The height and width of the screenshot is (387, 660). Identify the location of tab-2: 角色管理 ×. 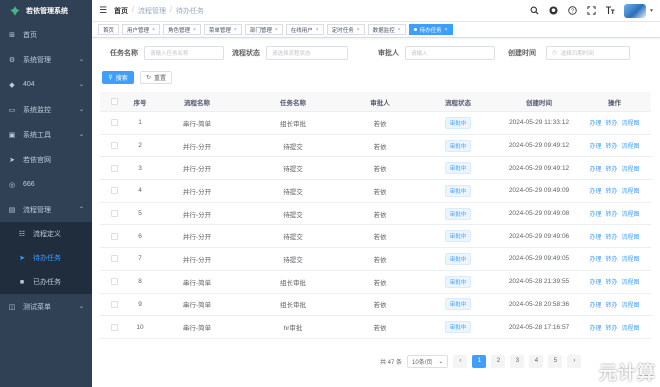
(181, 29).